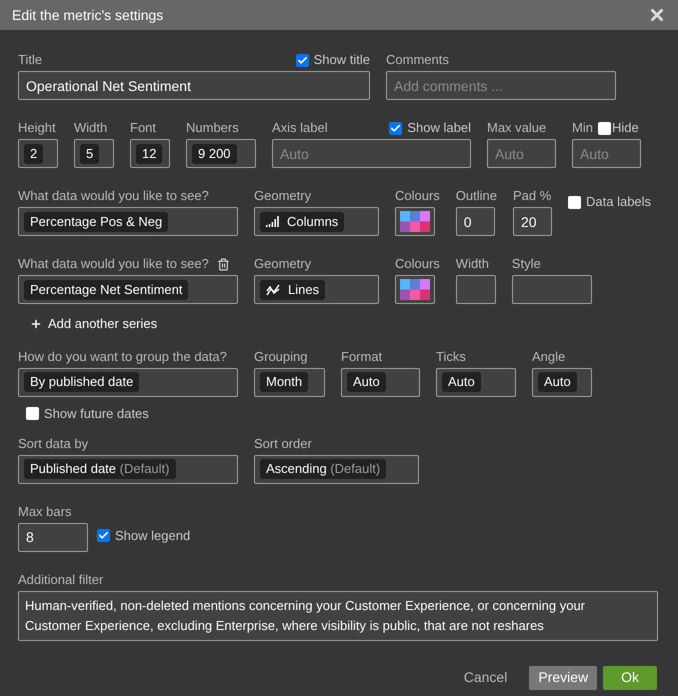 The height and width of the screenshot is (696, 678). What do you see at coordinates (532, 221) in the screenshot?
I see `number-field: 20` at bounding box center [532, 221].